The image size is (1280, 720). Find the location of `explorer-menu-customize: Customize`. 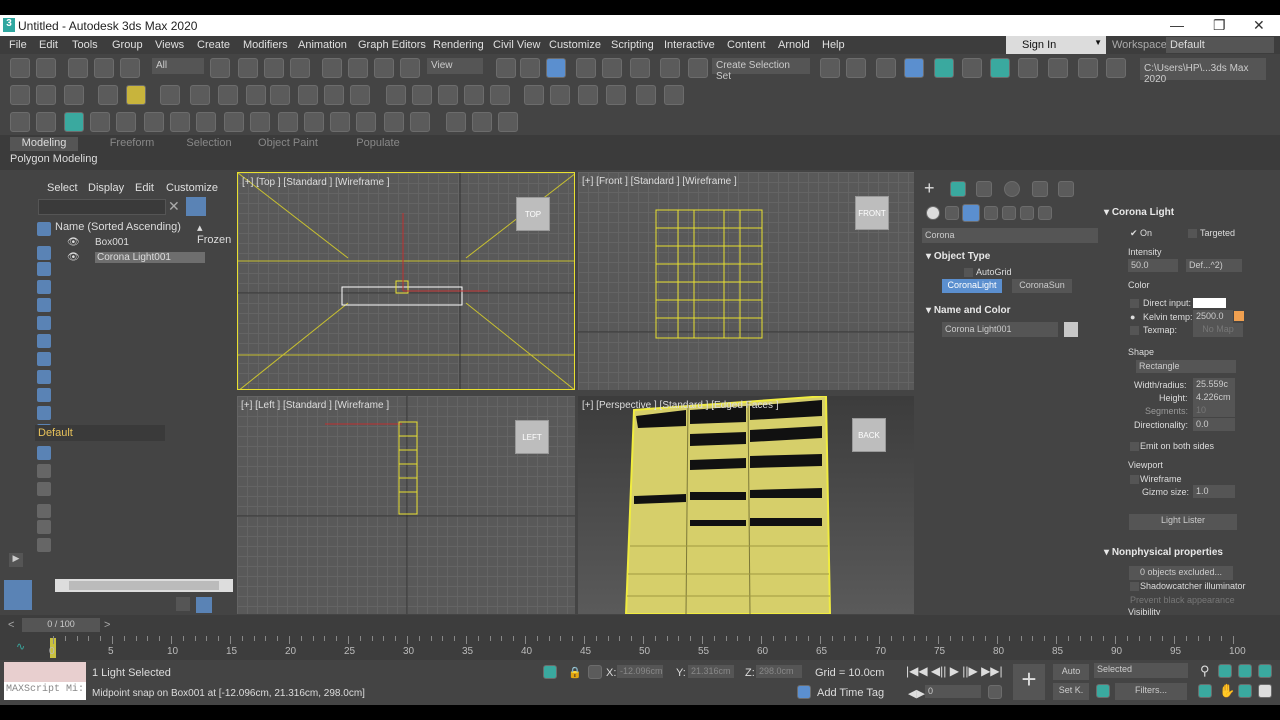

explorer-menu-customize: Customize is located at coordinates (192, 188).